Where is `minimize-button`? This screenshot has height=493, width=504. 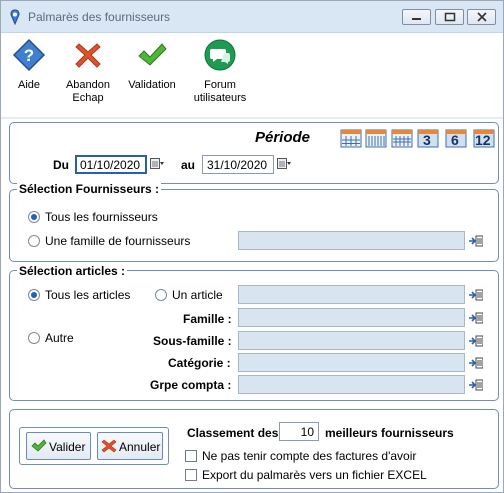 minimize-button is located at coordinates (416, 17).